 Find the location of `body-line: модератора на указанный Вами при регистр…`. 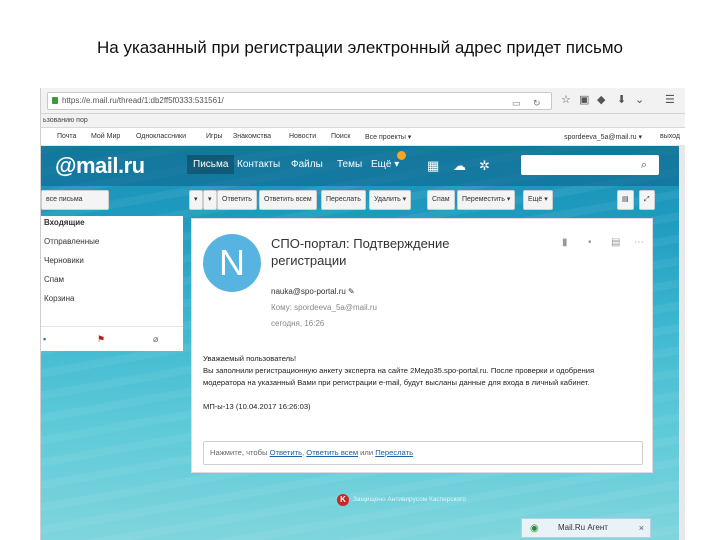

body-line: модератора на указанный Вами при регистр… is located at coordinates (396, 382).